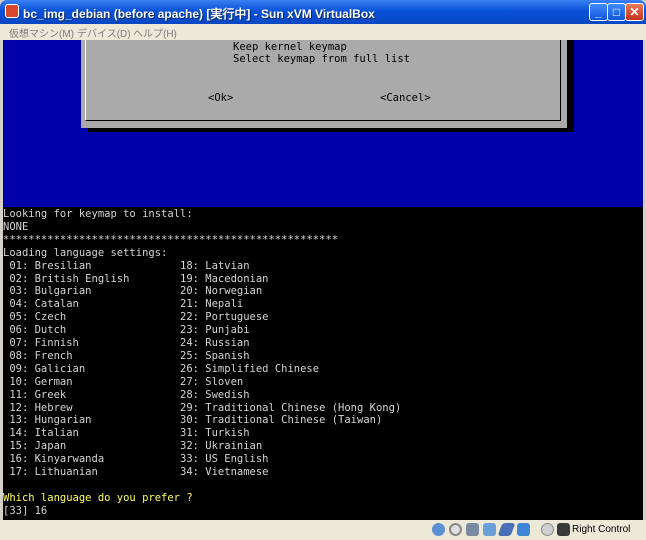 Image resolution: width=646 pixels, height=540 pixels. I want to click on ok-button: <Ok>, so click(220, 98).